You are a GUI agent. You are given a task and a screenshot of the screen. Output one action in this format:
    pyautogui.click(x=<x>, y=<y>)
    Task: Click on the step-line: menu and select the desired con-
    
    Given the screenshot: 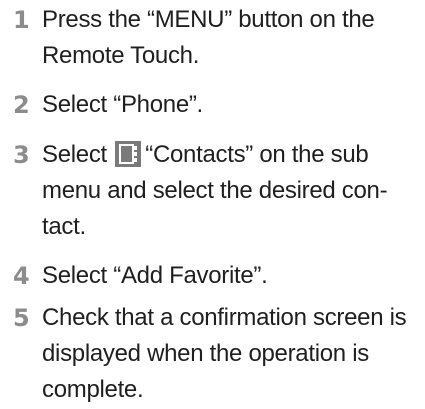 What is the action you would take?
    pyautogui.click(x=215, y=190)
    